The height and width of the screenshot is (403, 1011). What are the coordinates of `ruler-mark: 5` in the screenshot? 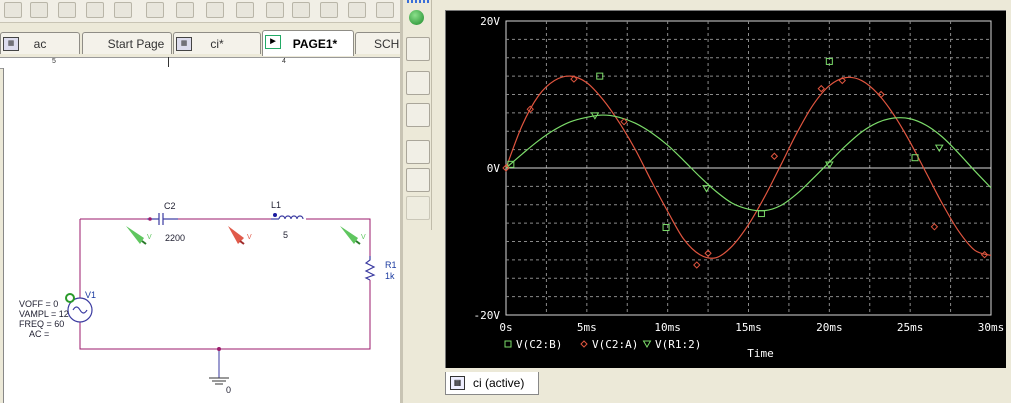 It's located at (54, 61).